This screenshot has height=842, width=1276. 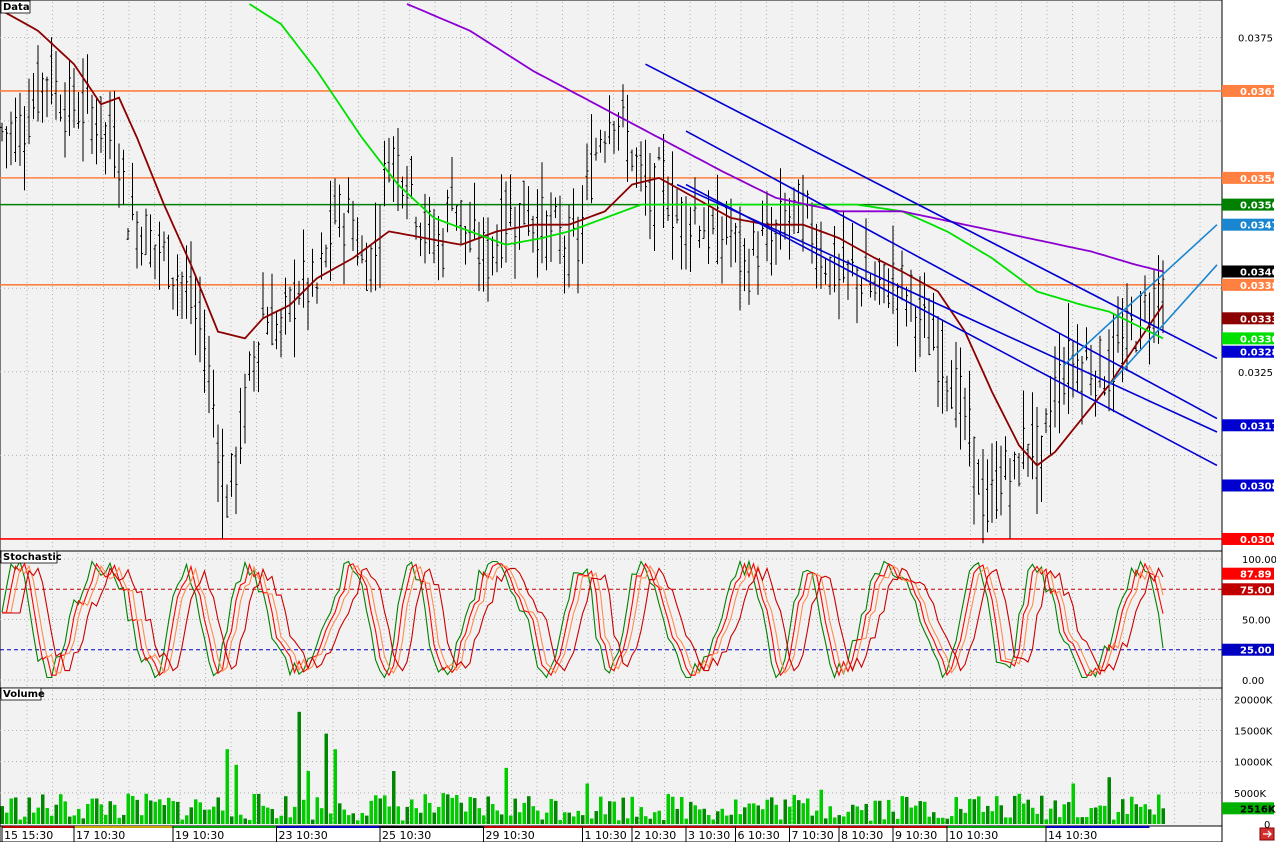 I want to click on stochastic-tag: 25.00, so click(x=1256, y=651).